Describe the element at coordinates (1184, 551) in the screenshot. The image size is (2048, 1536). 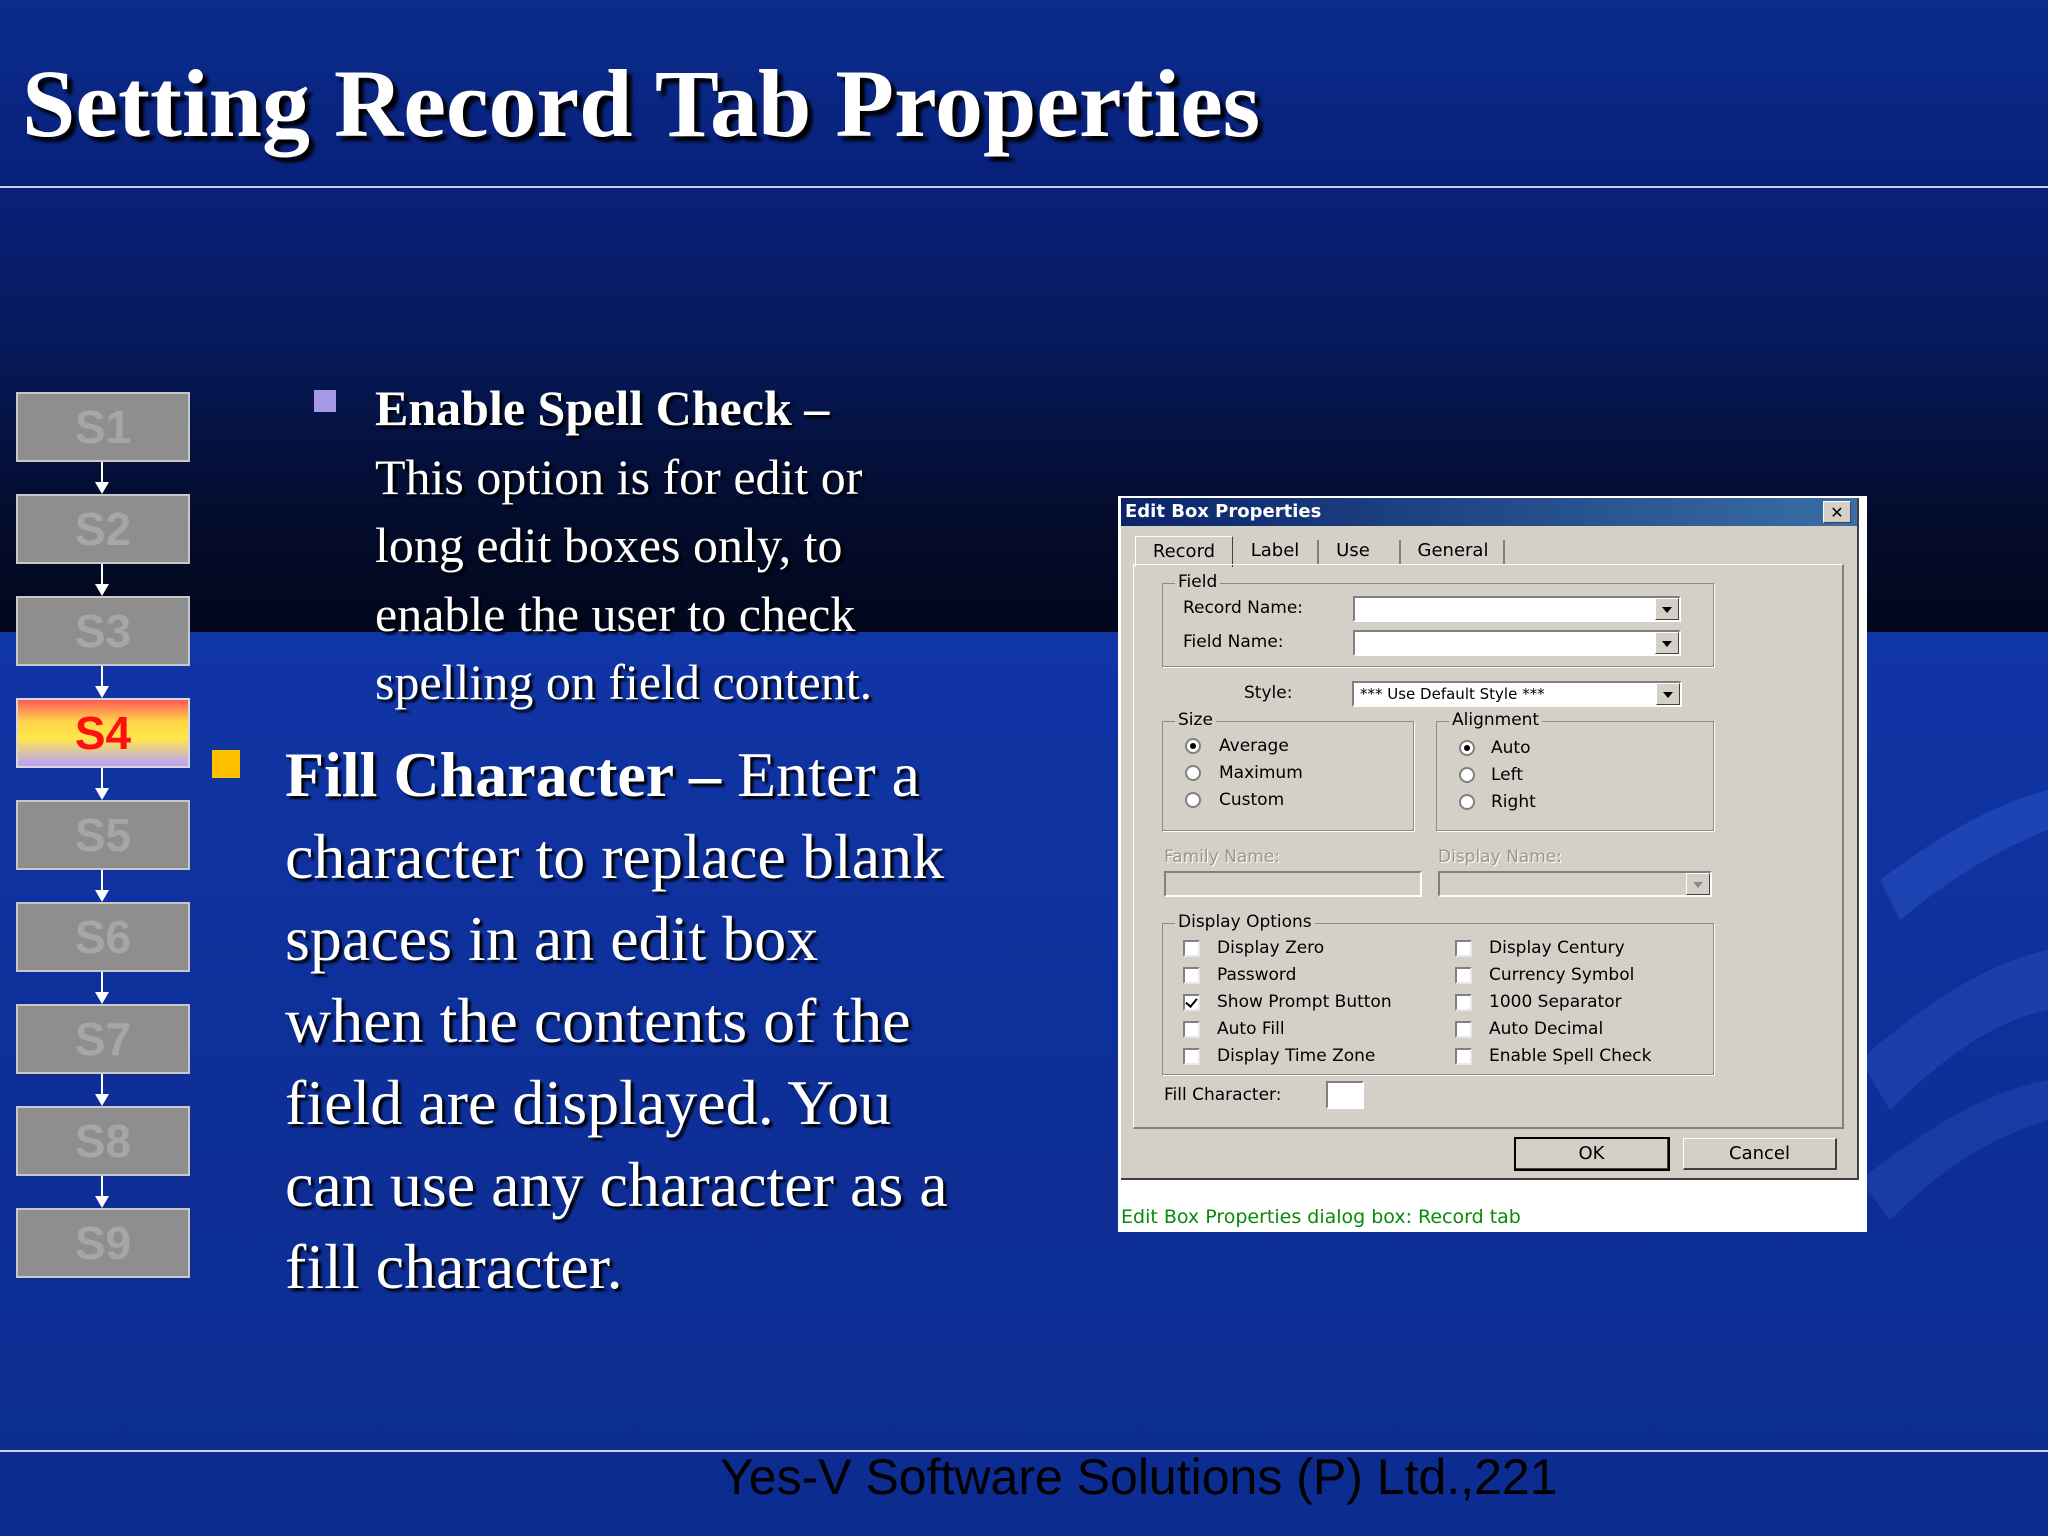
I see `tab-record: Record` at that location.